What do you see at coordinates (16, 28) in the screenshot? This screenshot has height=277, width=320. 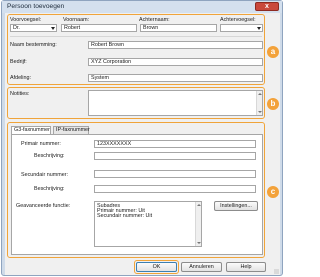 I see `voorvoegsel-value: Dr.` at bounding box center [16, 28].